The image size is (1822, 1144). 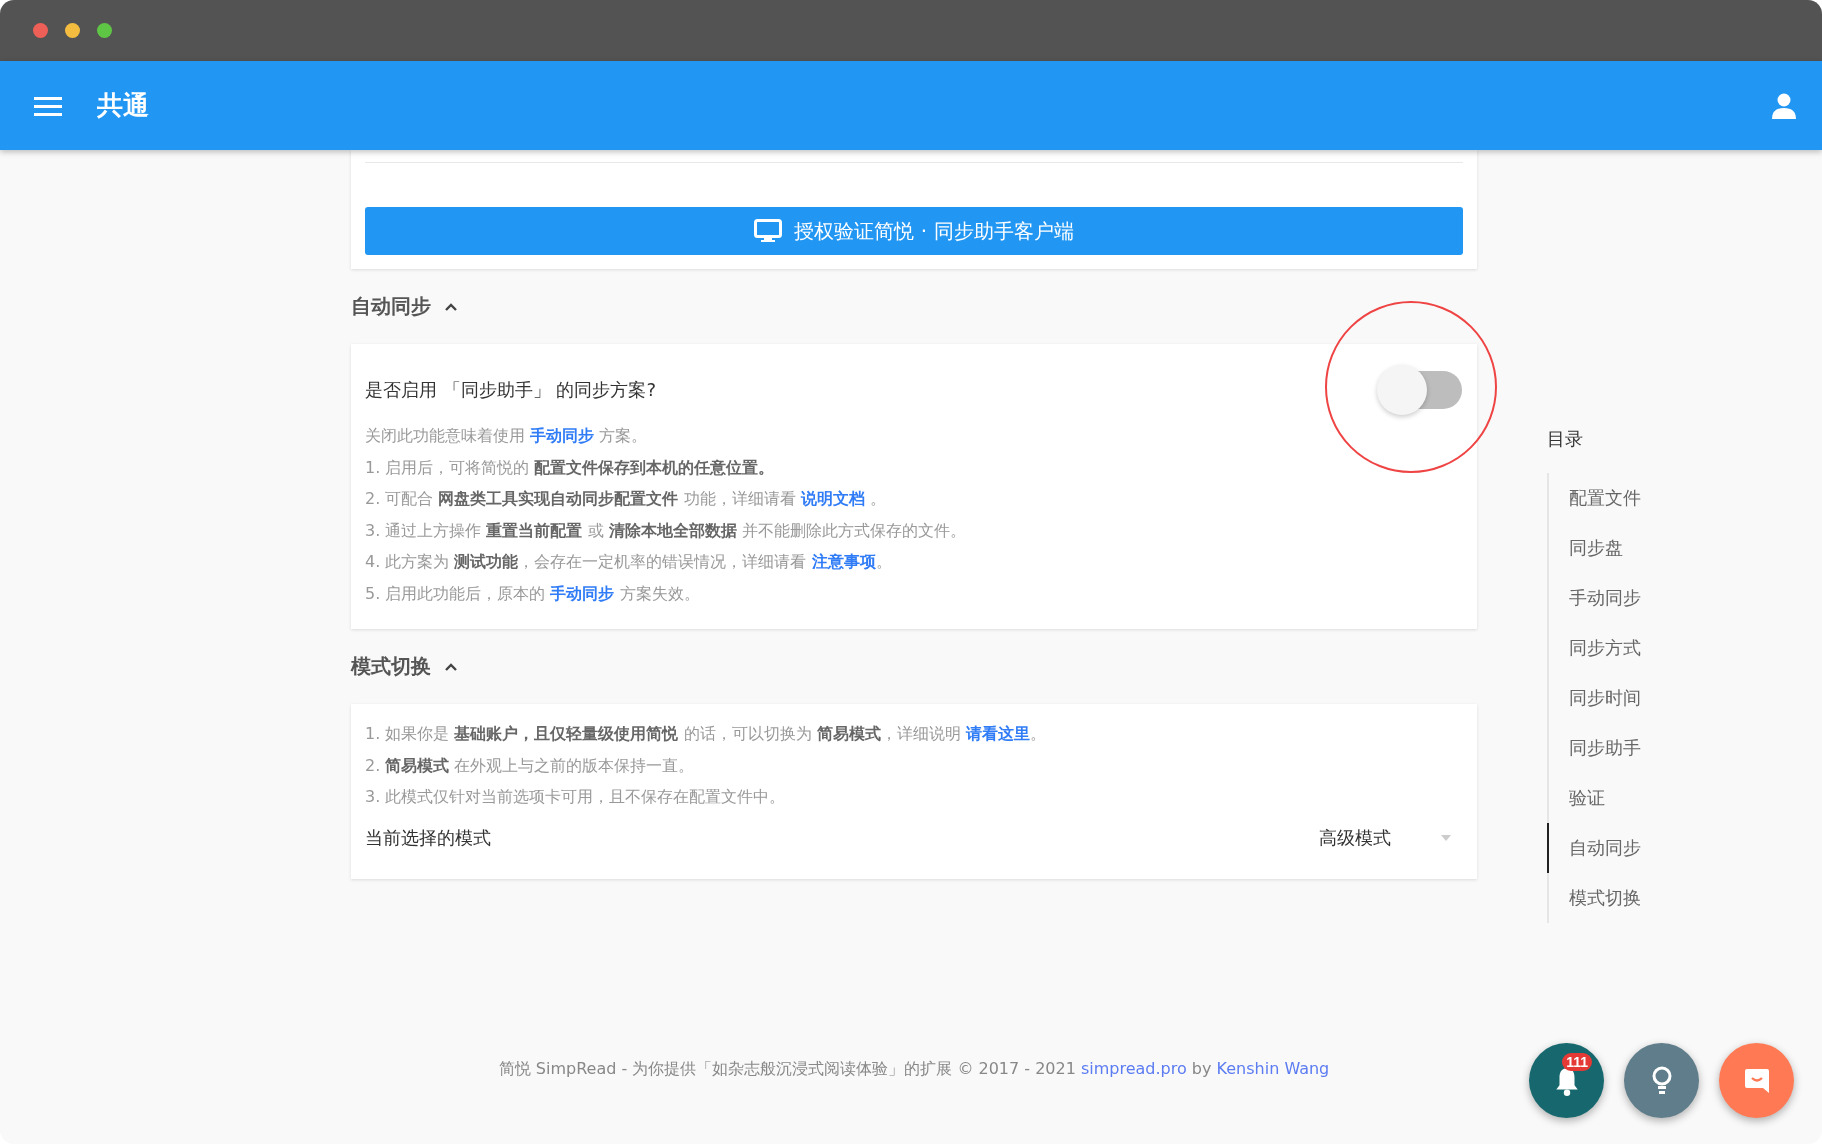 What do you see at coordinates (510, 390) in the screenshot?
I see `setting-question: 是否启用 「同步助手」 的同步方案?` at bounding box center [510, 390].